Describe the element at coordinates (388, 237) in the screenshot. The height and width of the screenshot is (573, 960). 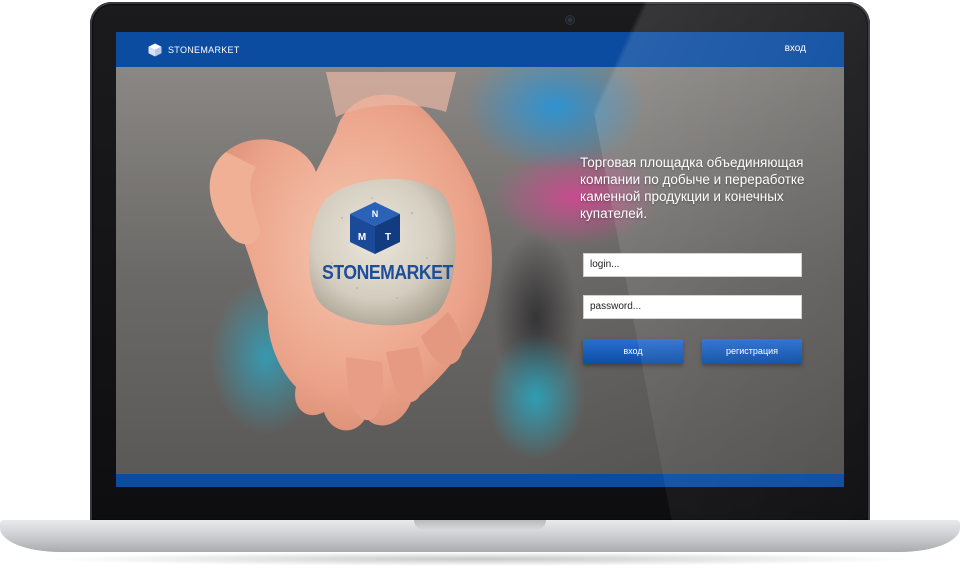
I see `stone-logo-letter-t: T` at that location.